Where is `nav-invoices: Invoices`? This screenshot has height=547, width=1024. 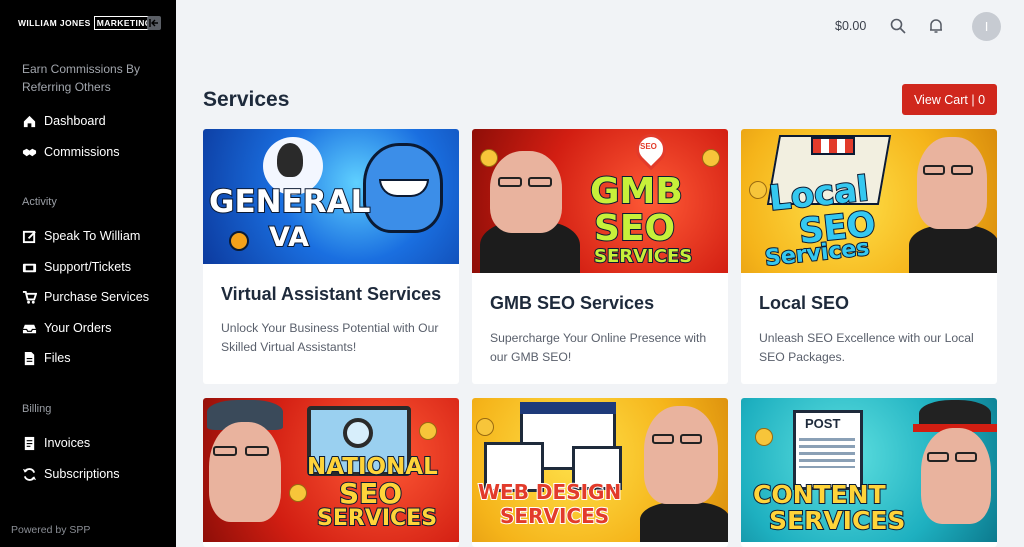
nav-invoices: Invoices is located at coordinates (56, 443).